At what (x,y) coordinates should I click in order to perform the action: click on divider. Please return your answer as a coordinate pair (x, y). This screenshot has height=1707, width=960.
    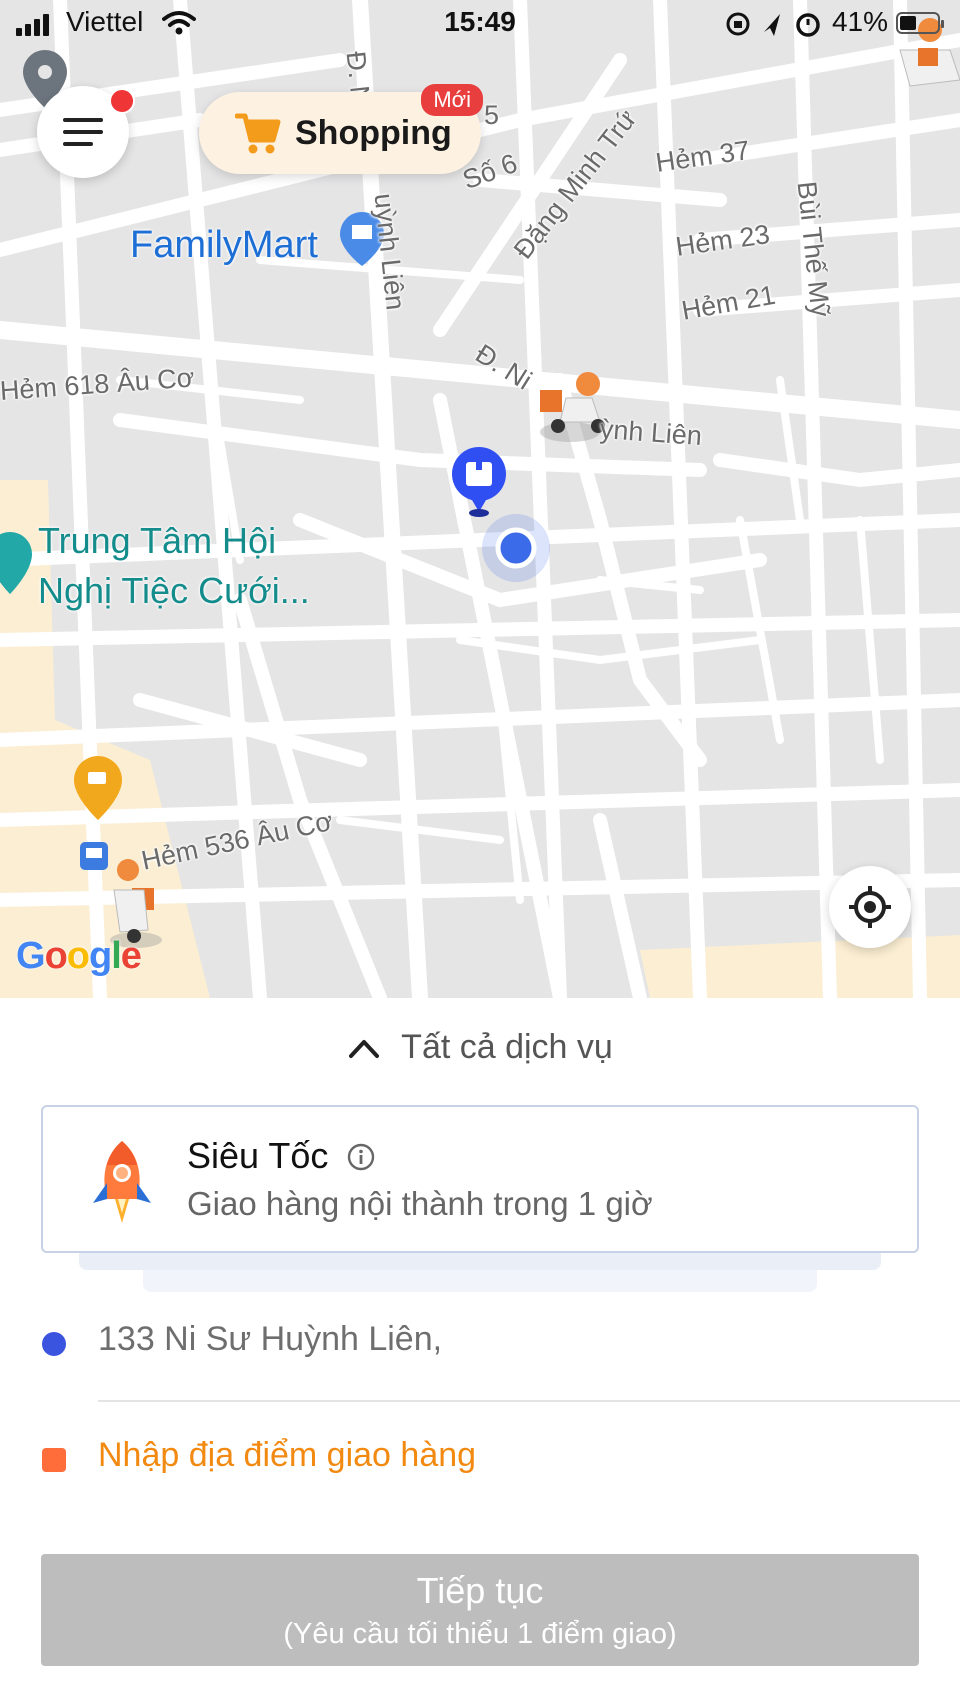
    Looking at the image, I should click on (529, 1401).